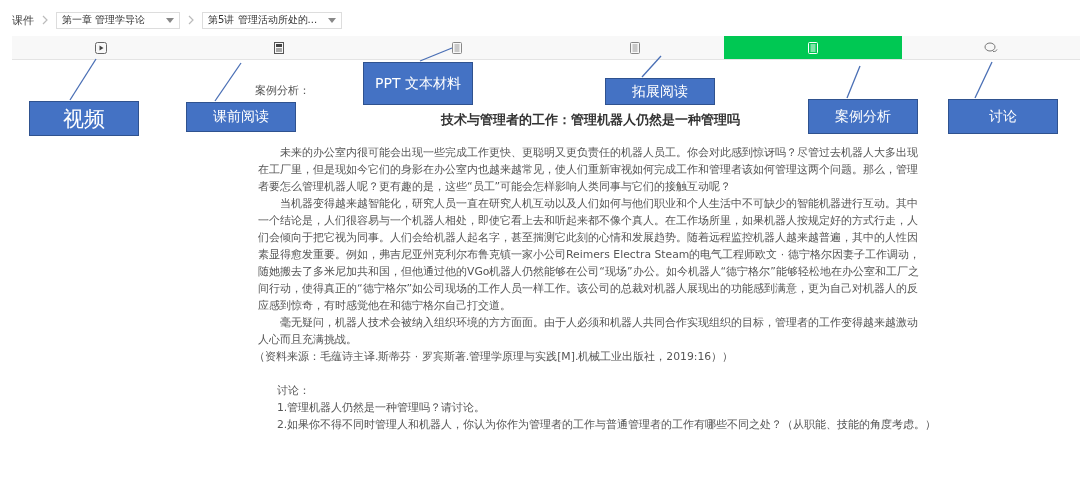 This screenshot has width=1080, height=502. I want to click on article-title: 技术与管理者的工作：管理机器人仍然是一种管理吗, so click(590, 119).